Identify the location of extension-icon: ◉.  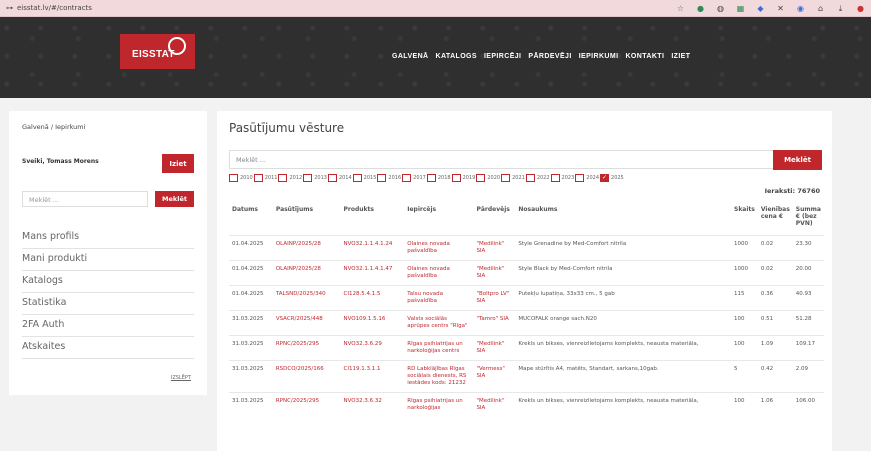
(800, 8).